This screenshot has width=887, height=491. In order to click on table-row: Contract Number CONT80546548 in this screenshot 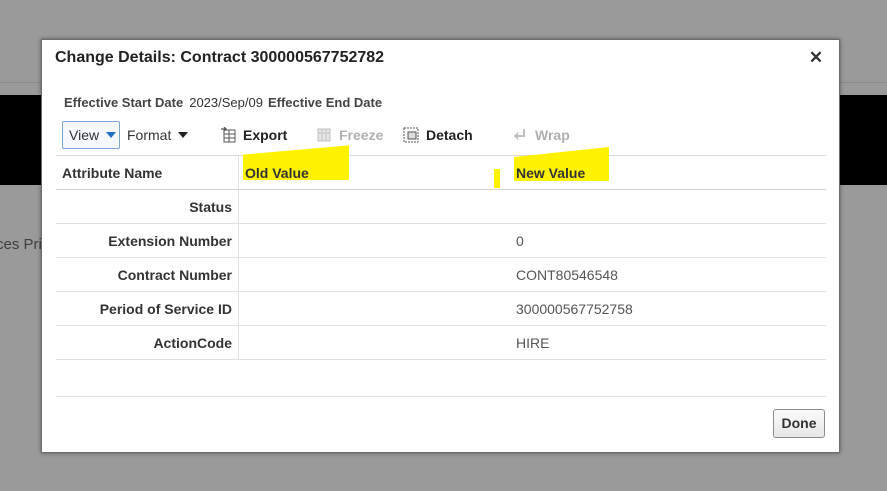, I will do `click(441, 275)`.